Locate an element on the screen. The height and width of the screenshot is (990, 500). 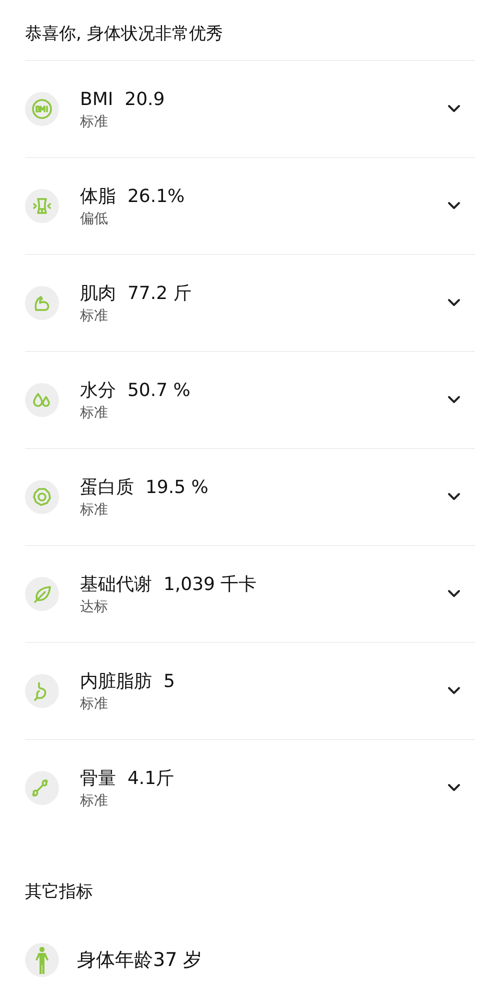
metric-row: 体脂 26.1% 偏低 is located at coordinates (250, 206).